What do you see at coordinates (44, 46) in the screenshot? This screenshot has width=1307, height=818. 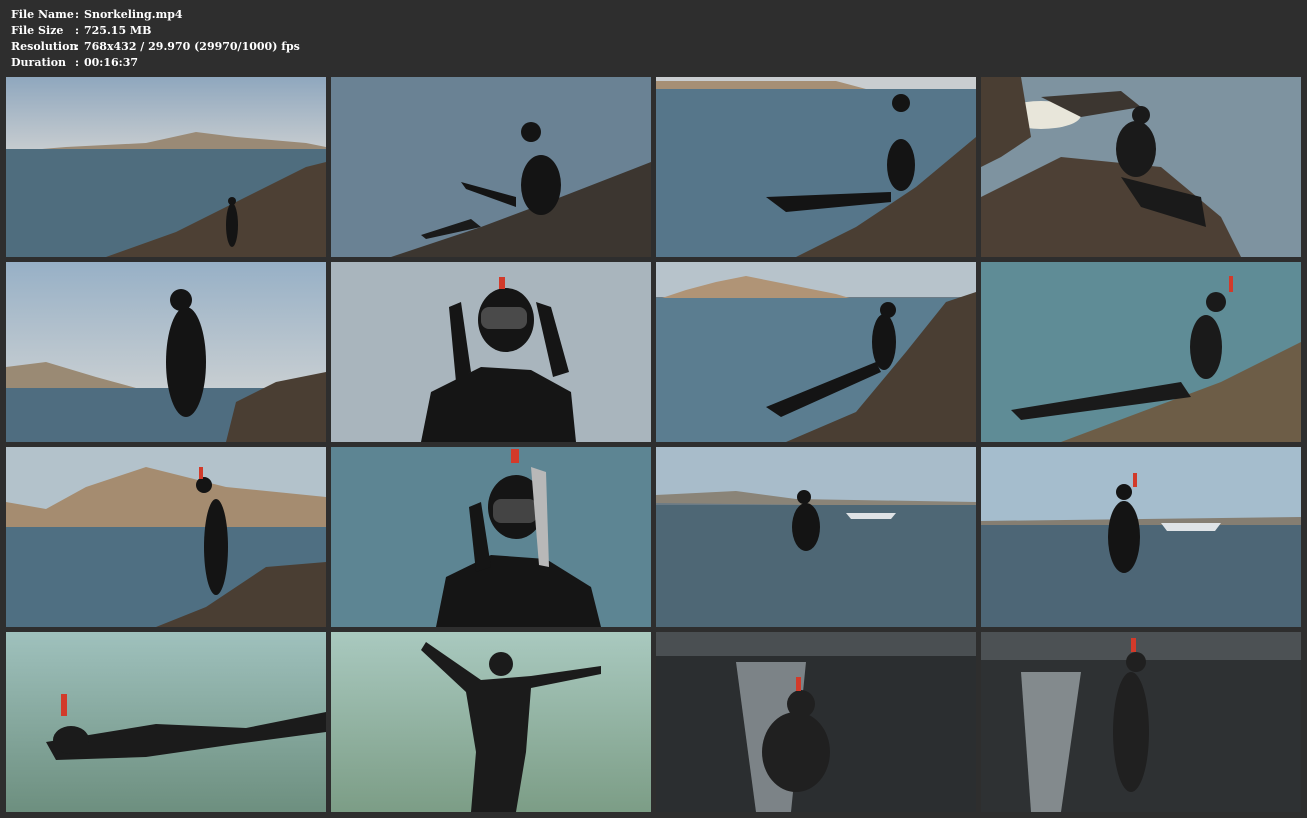 I see `resolution-label: Resolution` at bounding box center [44, 46].